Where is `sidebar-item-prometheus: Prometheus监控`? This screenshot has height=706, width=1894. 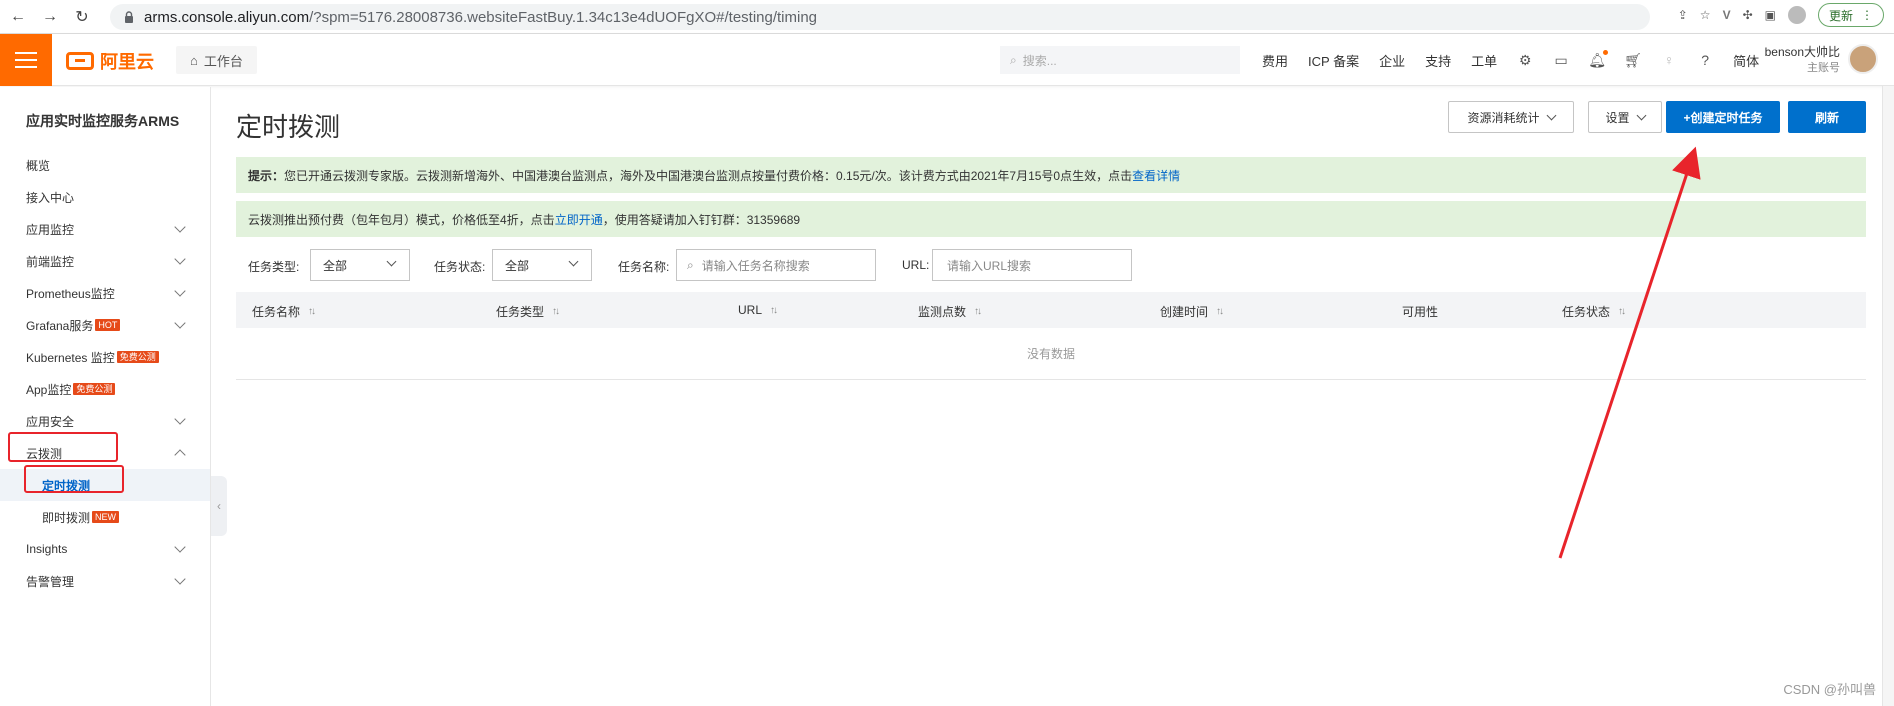
sidebar-item-prometheus: Prometheus监控 is located at coordinates (105, 293).